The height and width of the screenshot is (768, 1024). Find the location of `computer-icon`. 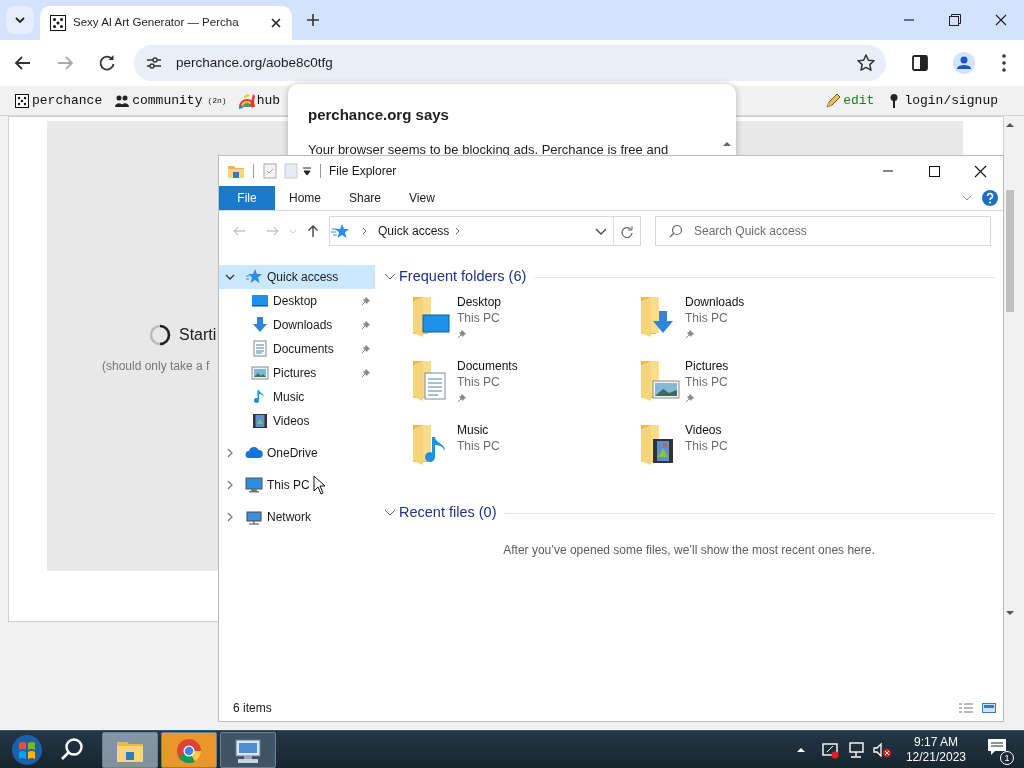

computer-icon is located at coordinates (254, 485).